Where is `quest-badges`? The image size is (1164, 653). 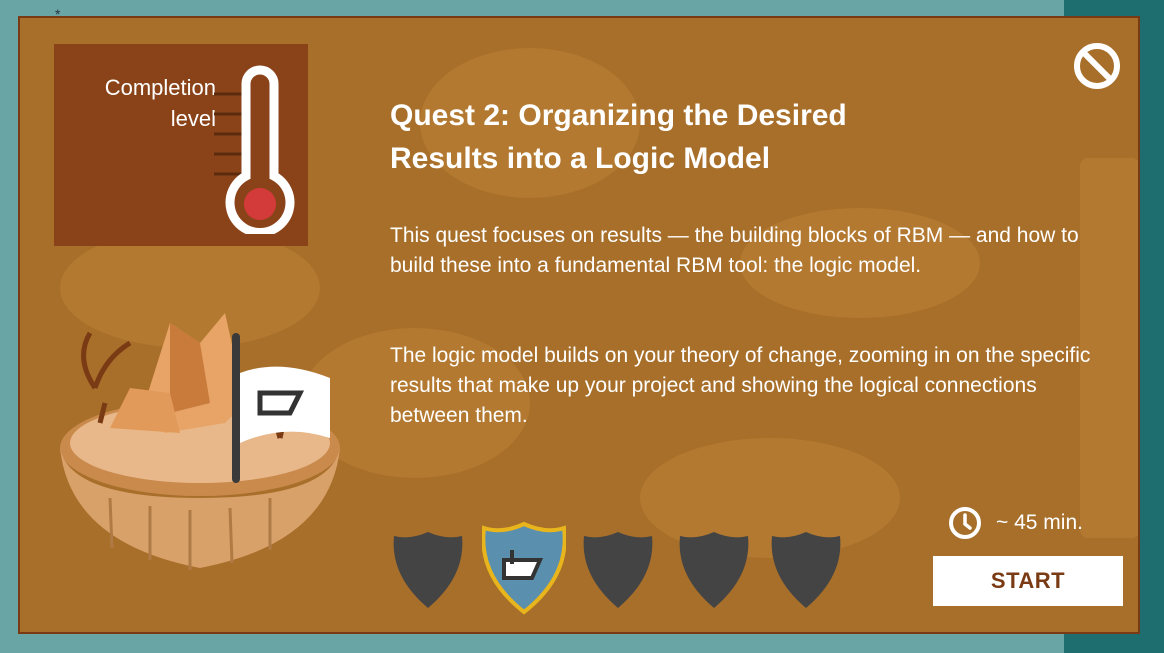 quest-badges is located at coordinates (620, 569).